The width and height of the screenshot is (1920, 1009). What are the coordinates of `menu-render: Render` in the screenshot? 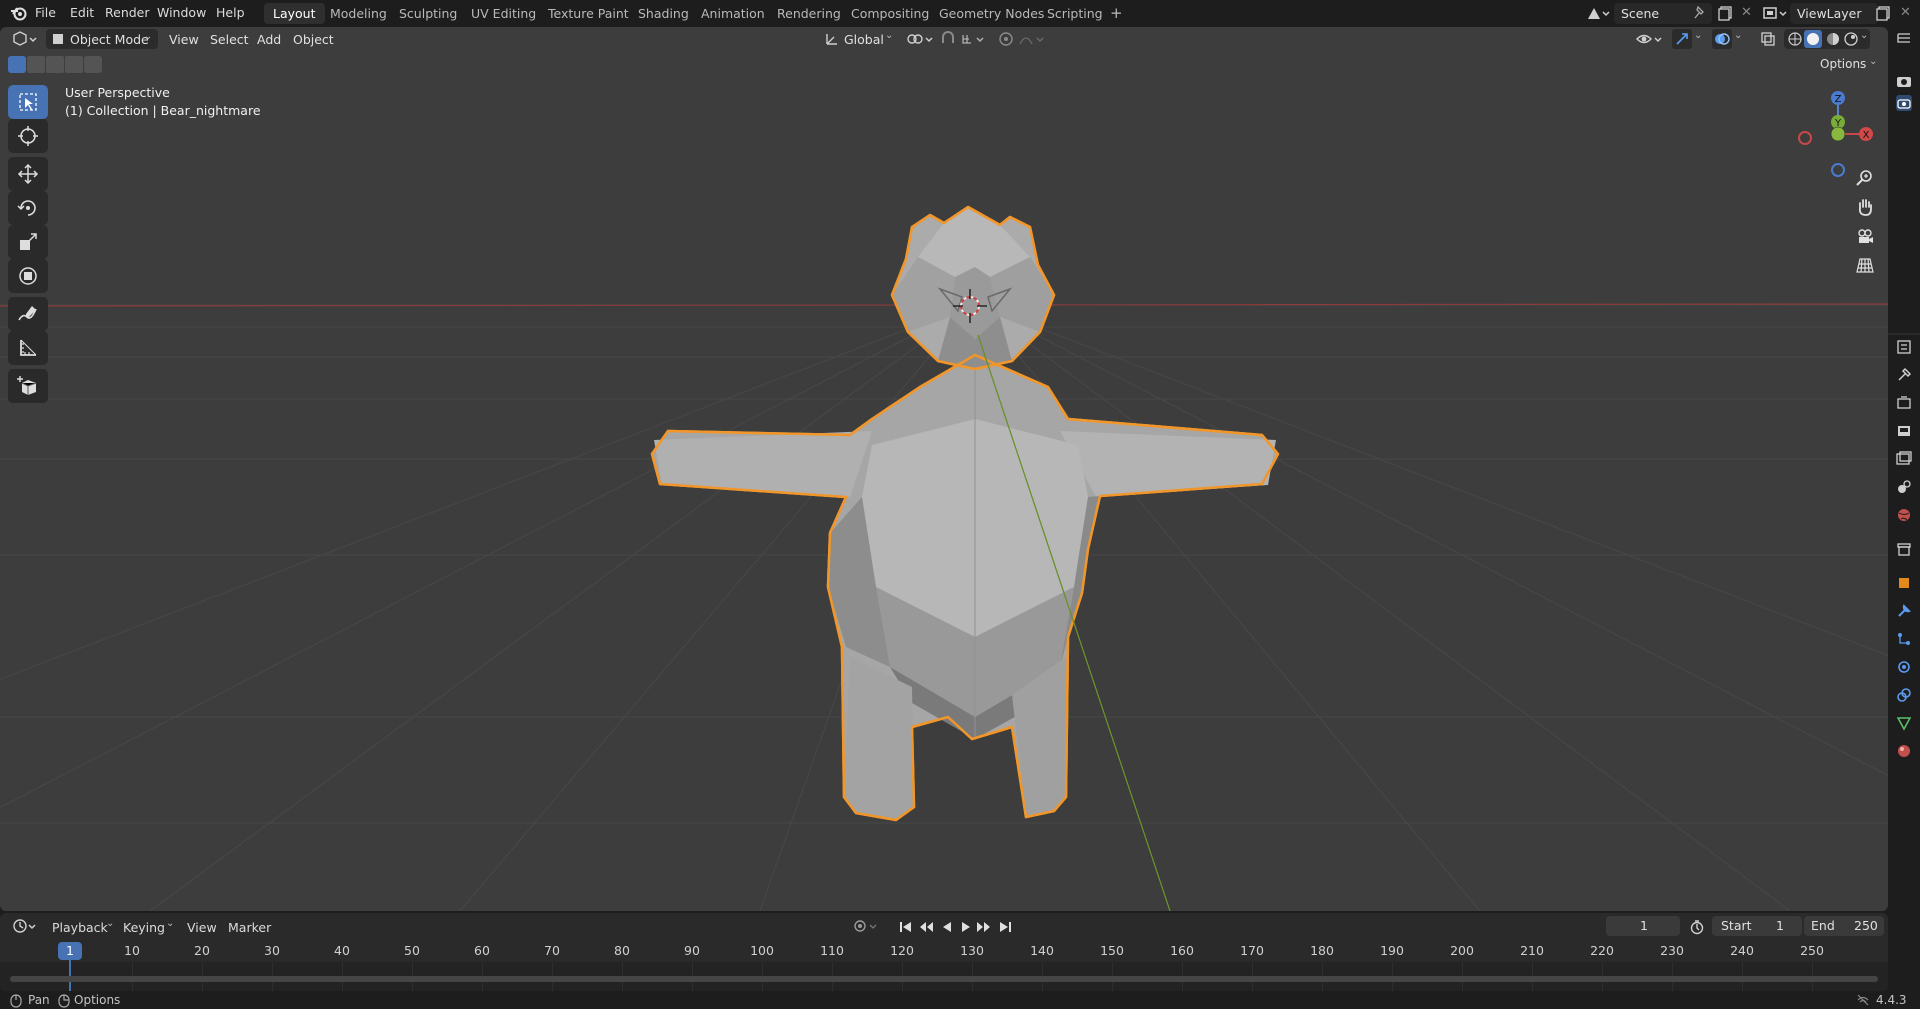 It's located at (127, 12).